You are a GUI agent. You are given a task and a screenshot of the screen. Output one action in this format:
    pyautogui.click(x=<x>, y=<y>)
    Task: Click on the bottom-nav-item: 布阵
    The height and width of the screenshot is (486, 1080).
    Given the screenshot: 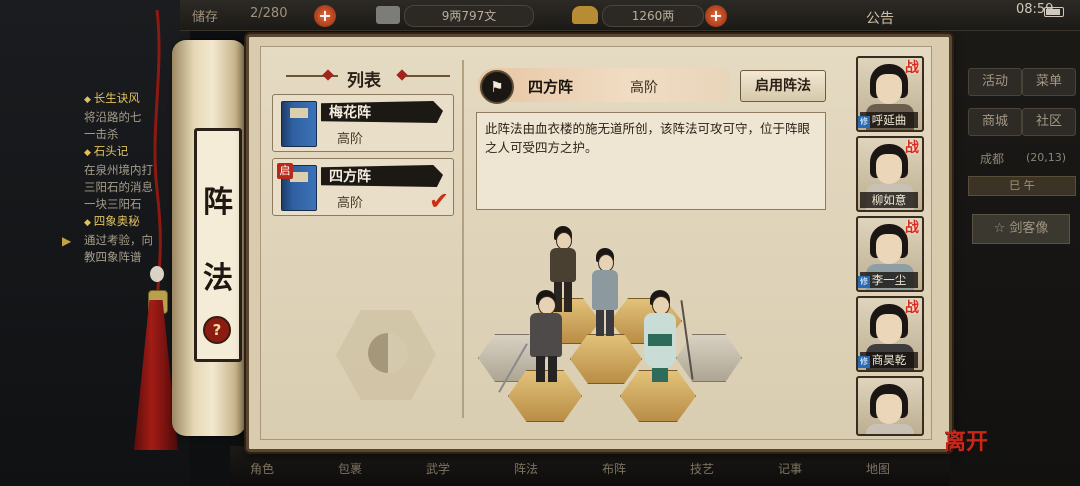 What is the action you would take?
    pyautogui.click(x=614, y=468)
    